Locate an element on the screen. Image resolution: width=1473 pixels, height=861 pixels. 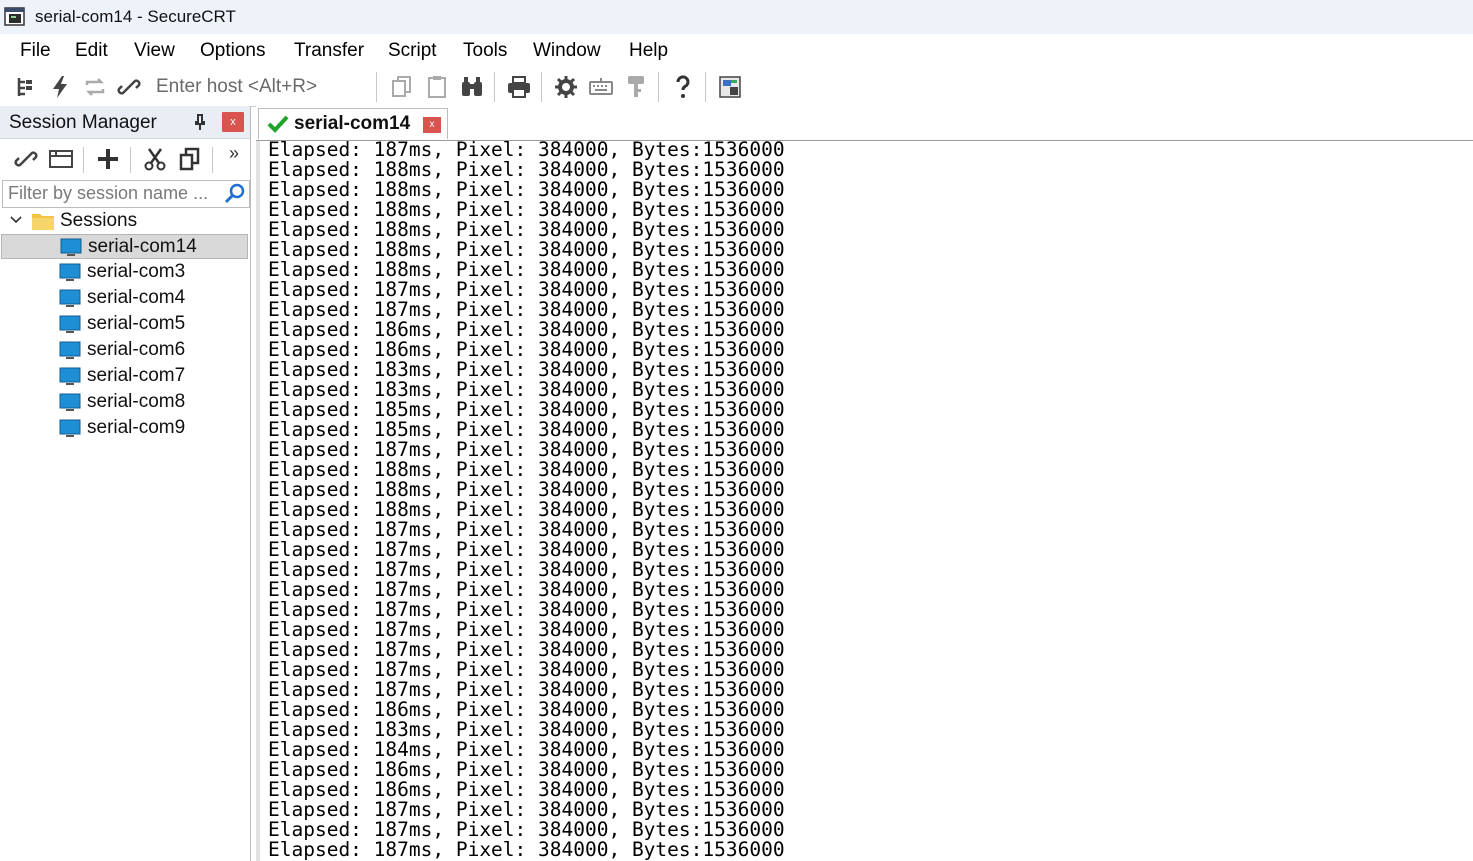
menu-help: Help is located at coordinates (648, 51).